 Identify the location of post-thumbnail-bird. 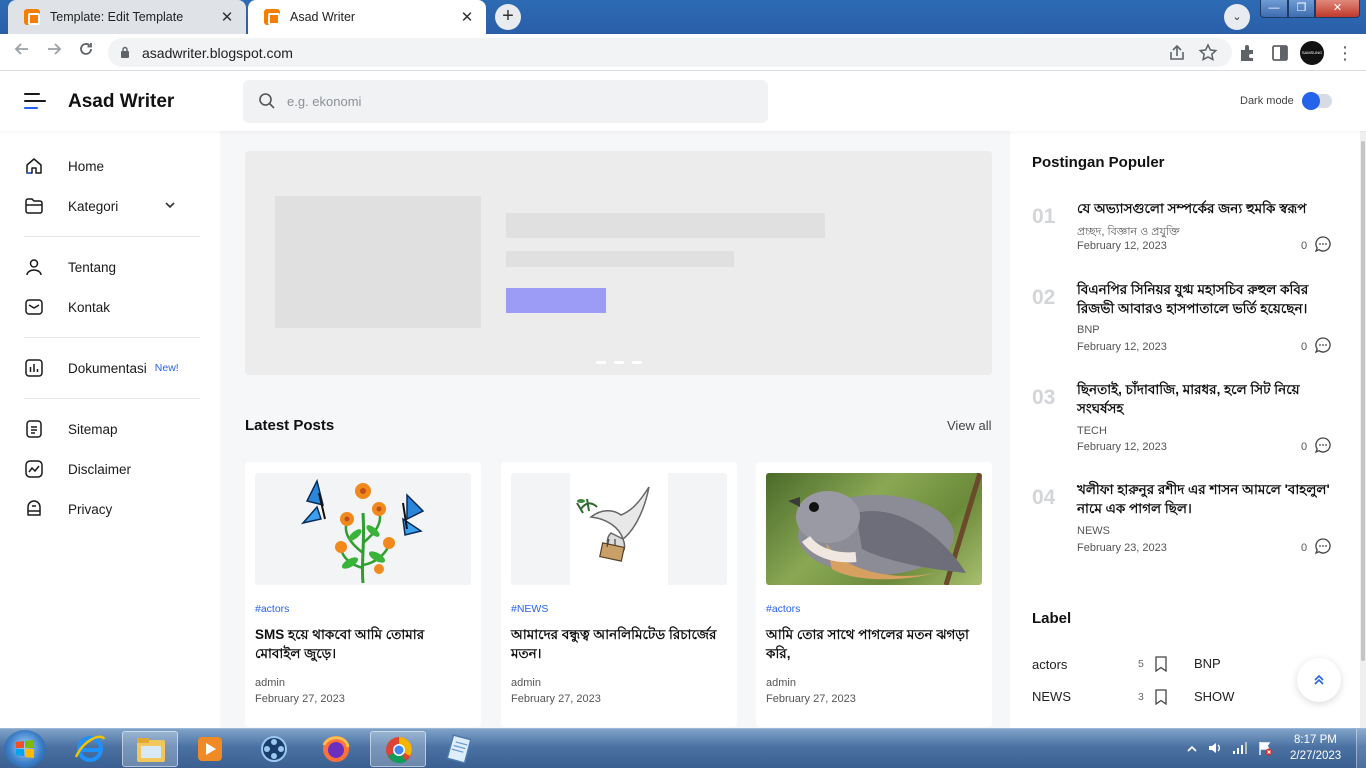
(874, 529).